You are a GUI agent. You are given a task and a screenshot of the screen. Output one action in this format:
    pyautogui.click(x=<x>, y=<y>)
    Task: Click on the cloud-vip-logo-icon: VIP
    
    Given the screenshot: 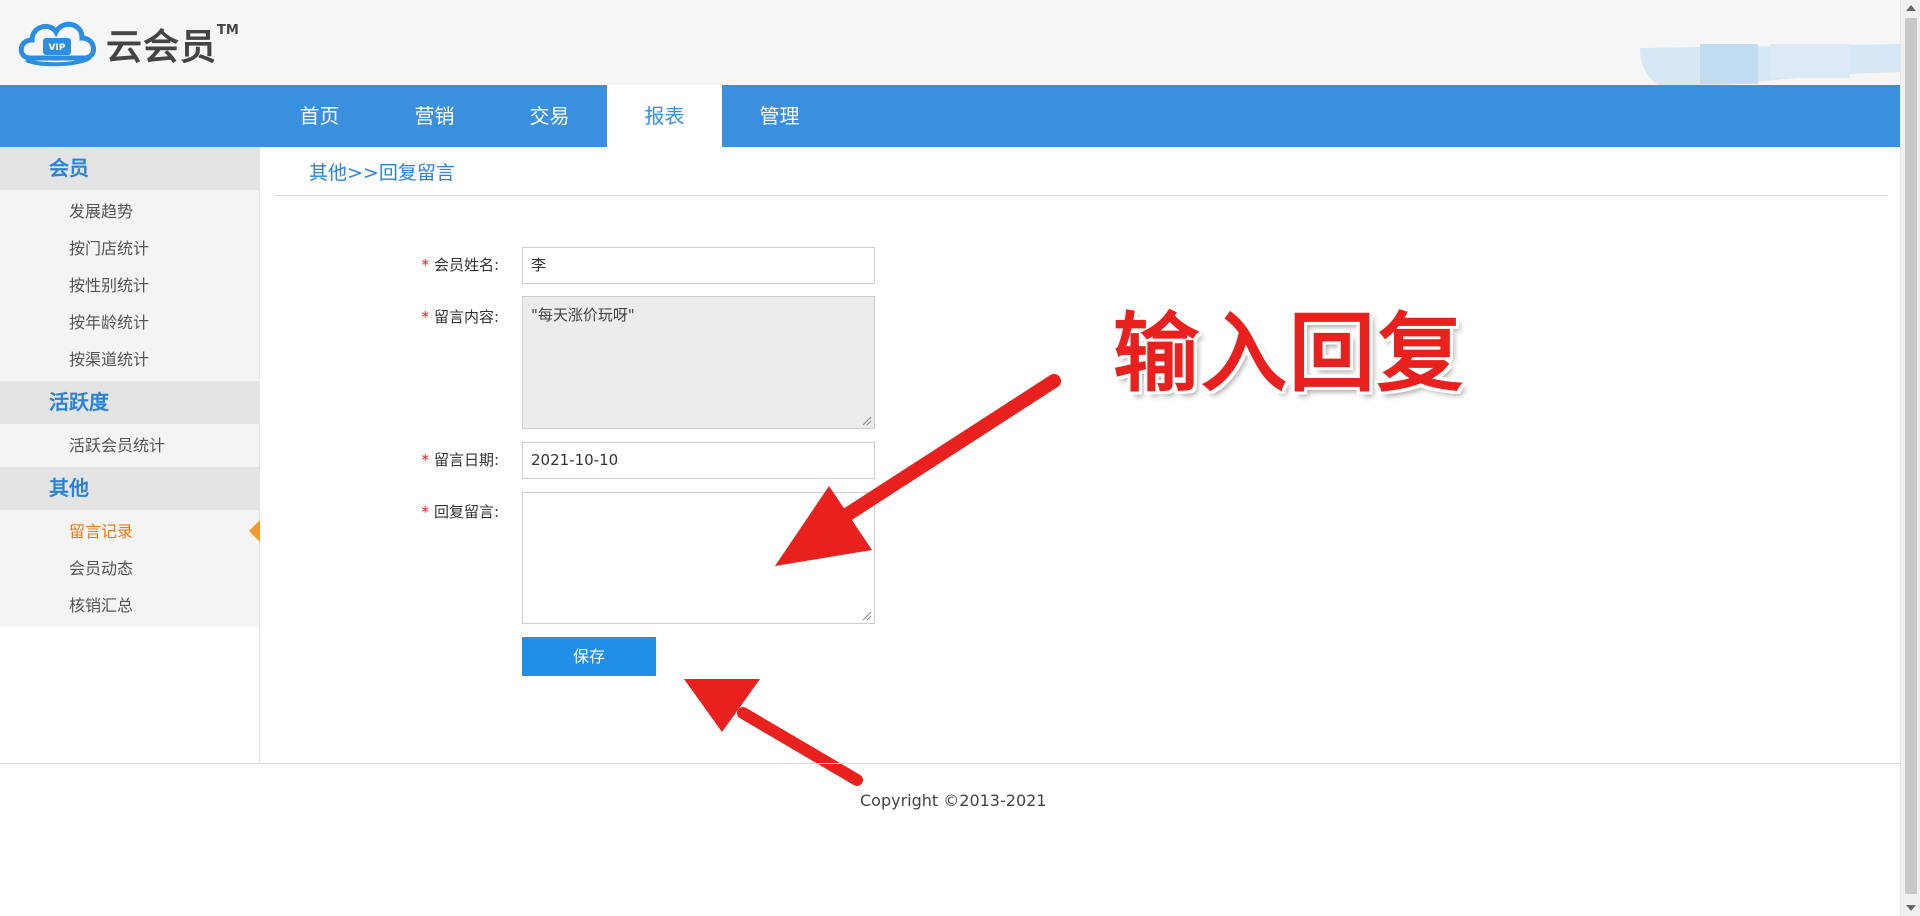 What is the action you would take?
    pyautogui.click(x=59, y=44)
    